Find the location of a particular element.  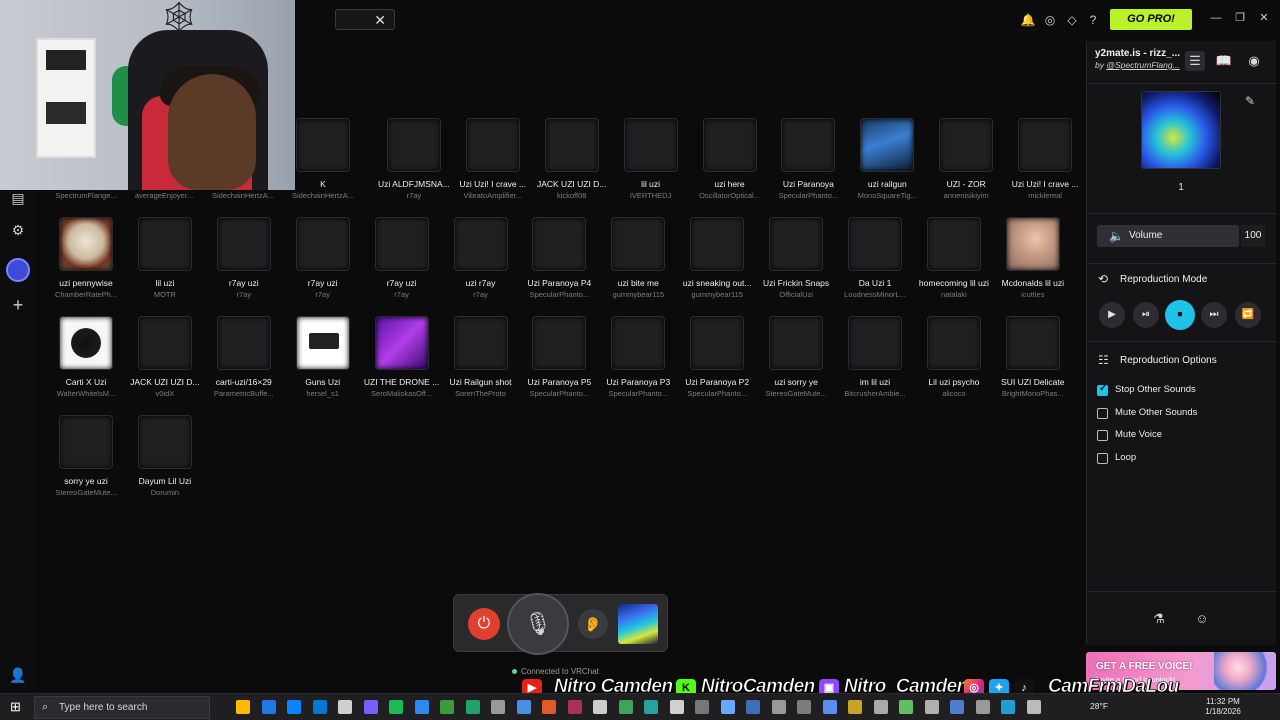

edit-pencil-icon: ✎ is located at coordinates (1250, 101).